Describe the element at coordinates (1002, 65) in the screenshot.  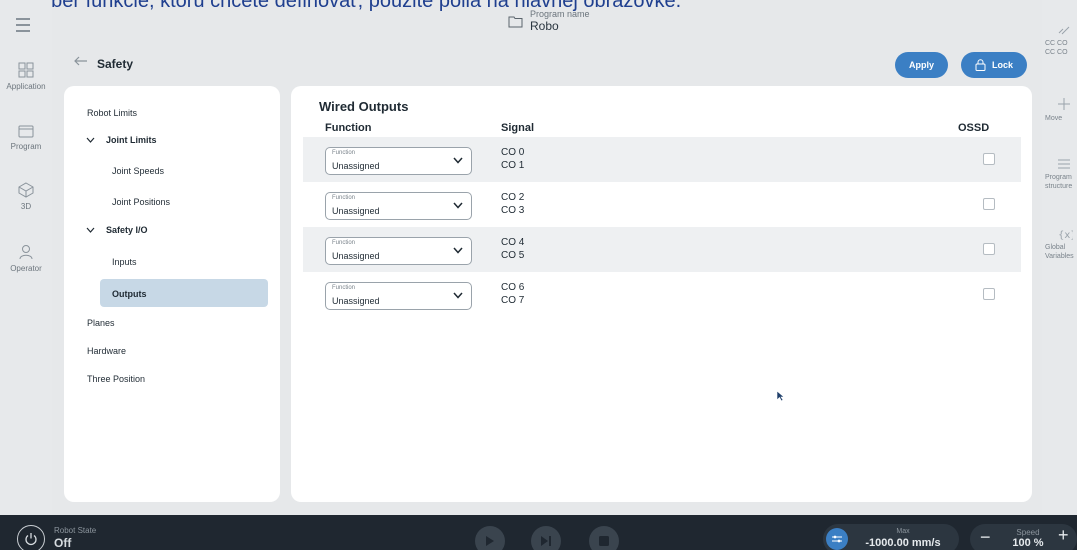
I see `lock-button-label: Lock` at that location.